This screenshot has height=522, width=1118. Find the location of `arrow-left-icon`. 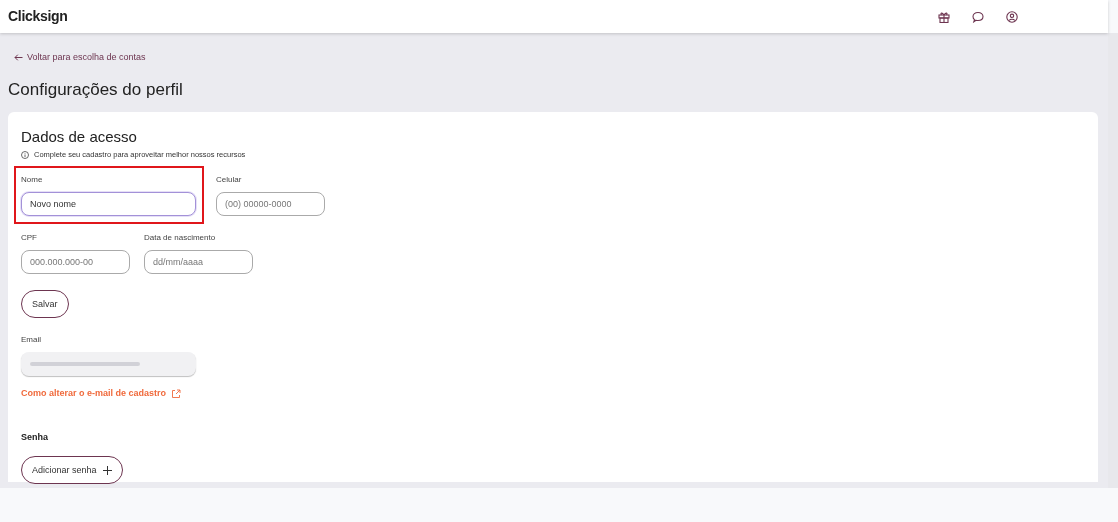

arrow-left-icon is located at coordinates (18, 58).